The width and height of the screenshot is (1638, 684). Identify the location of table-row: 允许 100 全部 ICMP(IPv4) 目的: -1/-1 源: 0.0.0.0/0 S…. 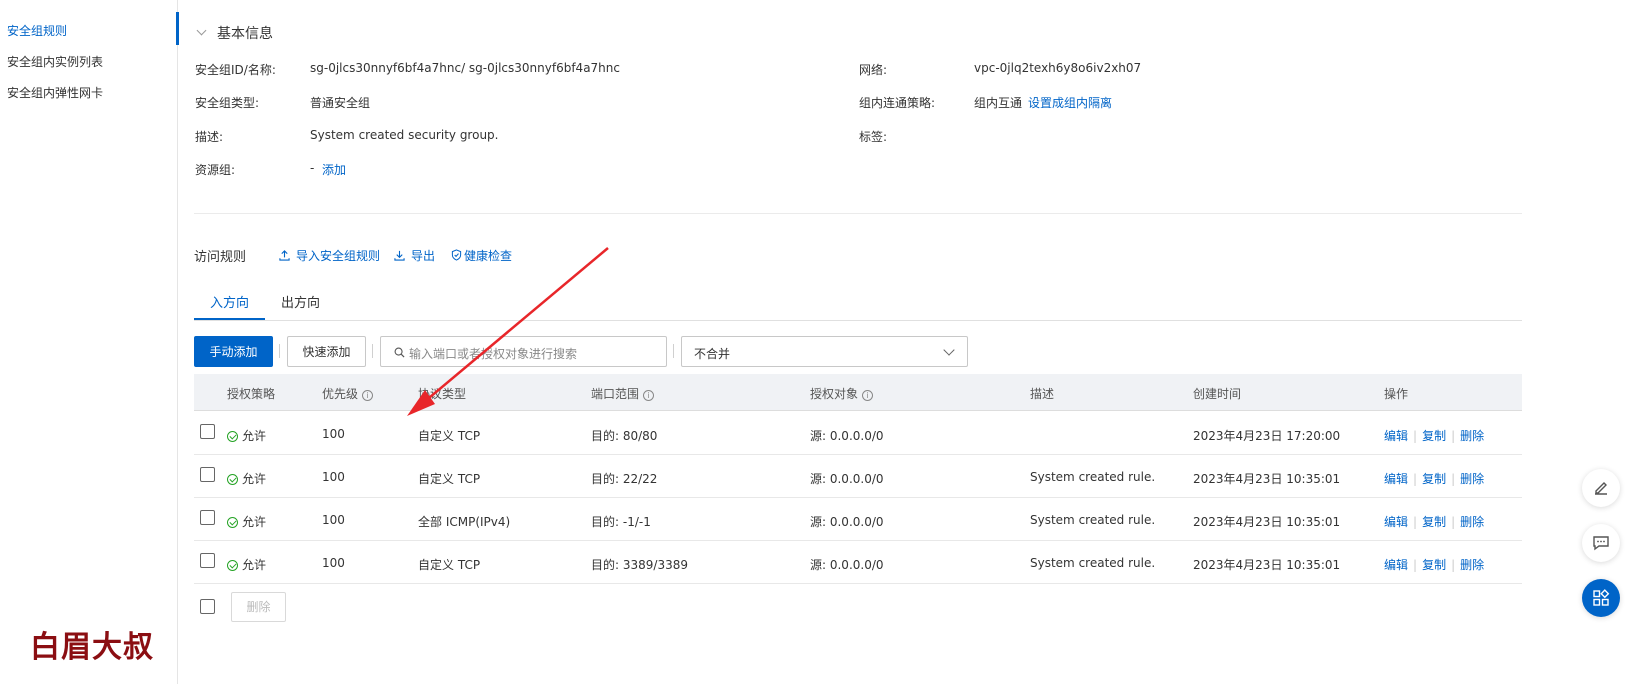
(858, 519).